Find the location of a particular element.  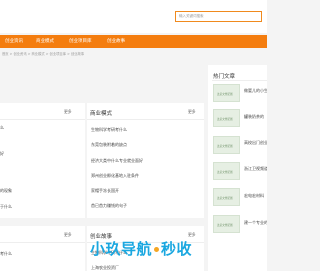

list-item: 郑州创业孵化基地入驻条件 is located at coordinates (115, 176).